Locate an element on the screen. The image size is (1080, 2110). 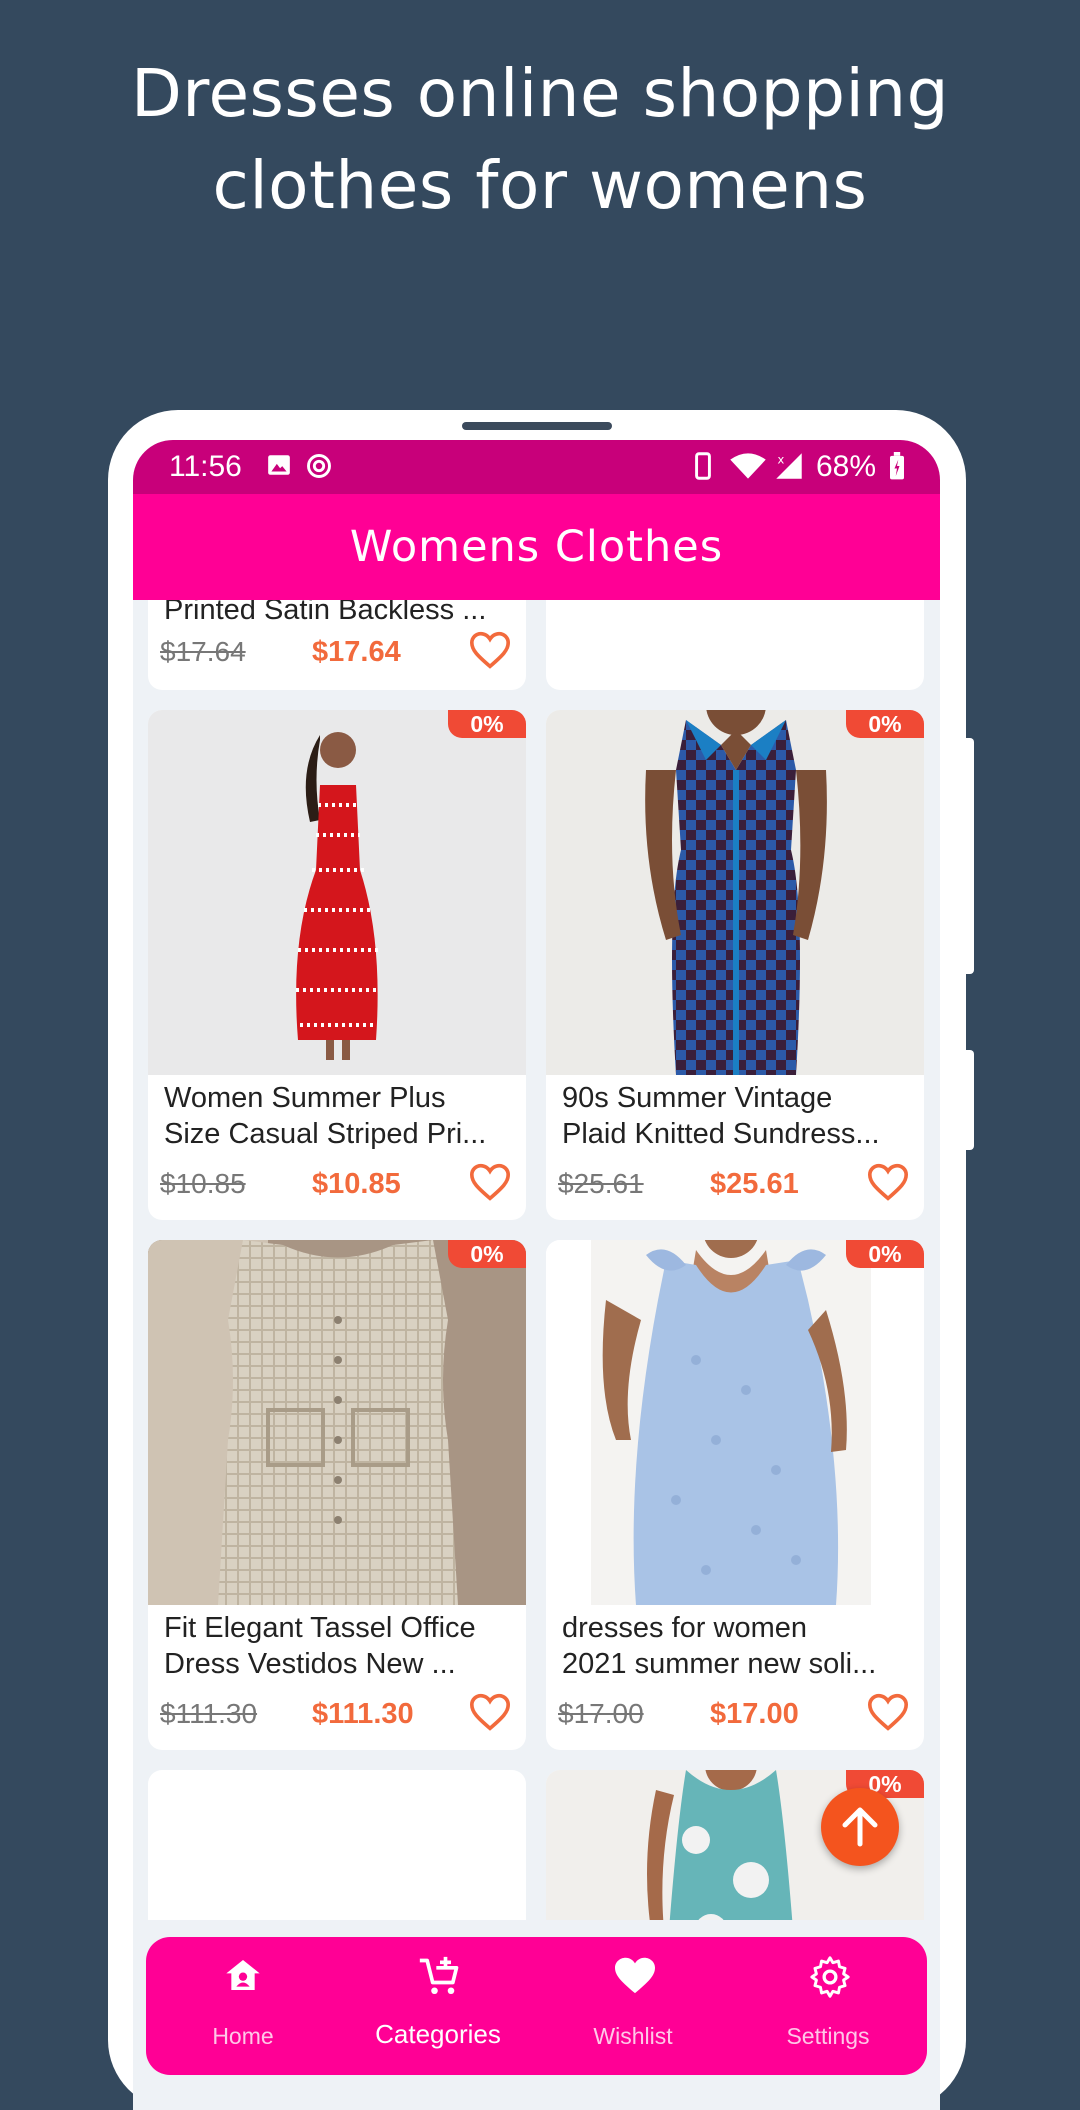
sync-notification-icon is located at coordinates (319, 466).